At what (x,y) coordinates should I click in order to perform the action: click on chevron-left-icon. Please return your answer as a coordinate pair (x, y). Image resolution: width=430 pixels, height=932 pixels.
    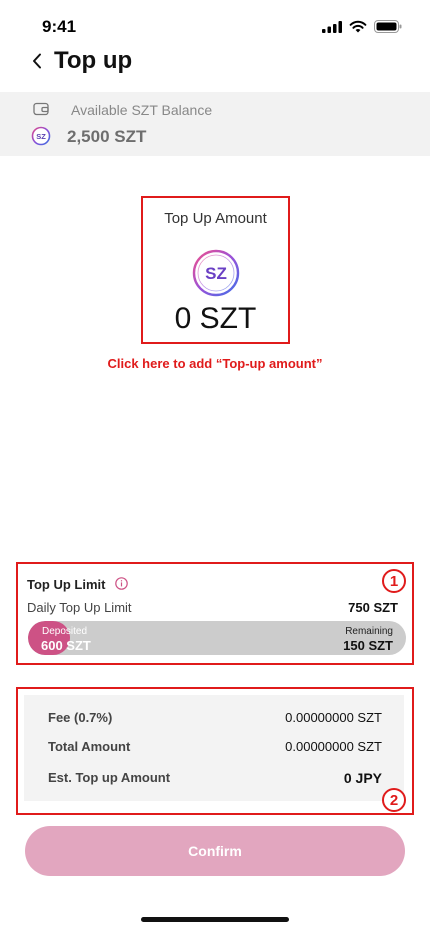
    Looking at the image, I should click on (37, 61).